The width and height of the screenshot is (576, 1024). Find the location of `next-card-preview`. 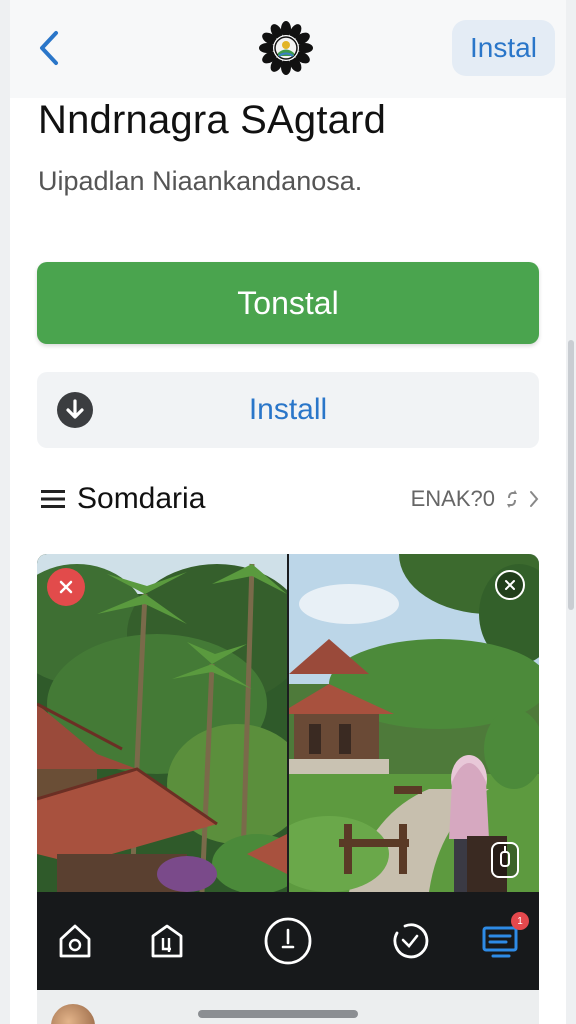

next-card-preview is located at coordinates (288, 1007).